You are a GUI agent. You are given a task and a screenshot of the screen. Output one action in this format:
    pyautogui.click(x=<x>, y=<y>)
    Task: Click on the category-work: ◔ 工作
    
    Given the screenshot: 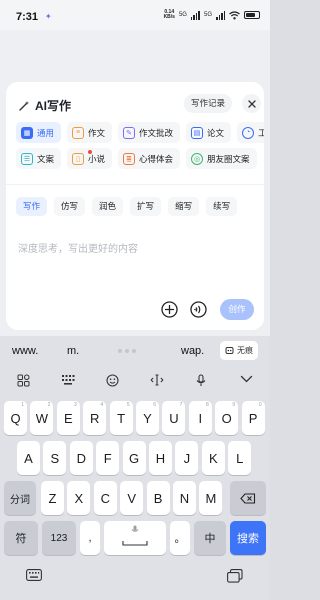 What is the action you would take?
    pyautogui.click(x=250, y=132)
    